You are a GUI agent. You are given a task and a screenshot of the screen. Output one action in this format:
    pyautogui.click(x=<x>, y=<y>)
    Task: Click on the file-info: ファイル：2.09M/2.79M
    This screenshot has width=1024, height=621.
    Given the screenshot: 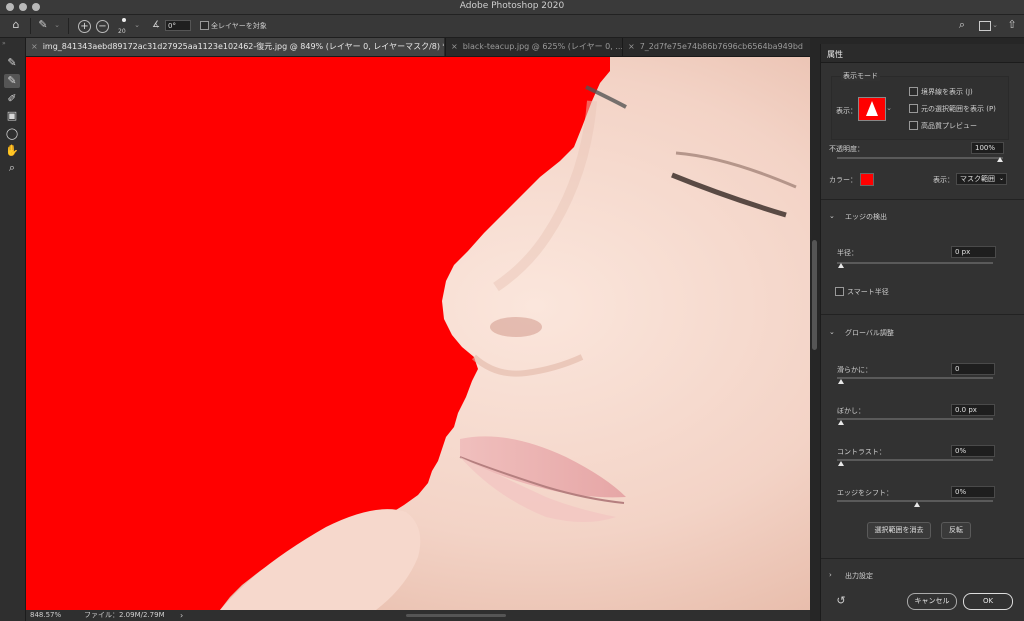 What is the action you would take?
    pyautogui.click(x=124, y=615)
    